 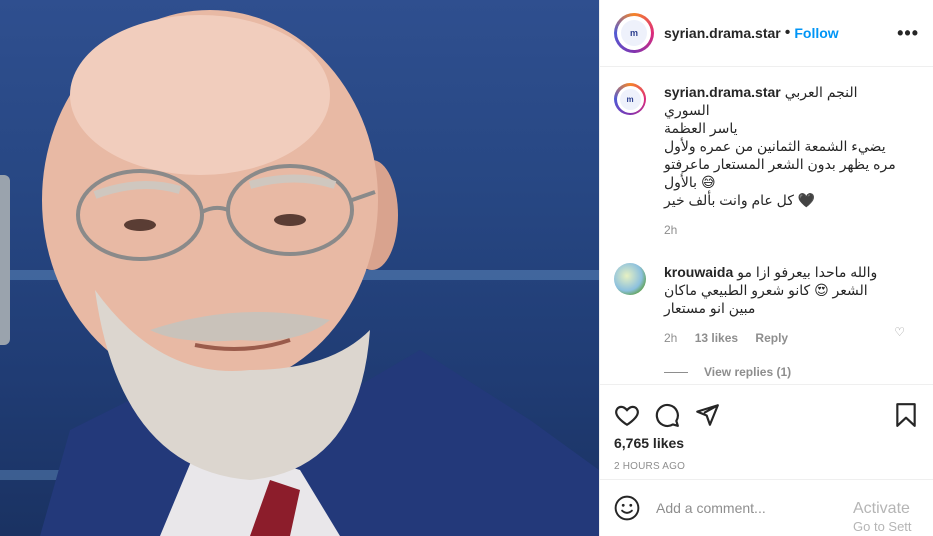 What do you see at coordinates (766, 466) in the screenshot?
I see `post-time: 2 HOURS AGO` at bounding box center [766, 466].